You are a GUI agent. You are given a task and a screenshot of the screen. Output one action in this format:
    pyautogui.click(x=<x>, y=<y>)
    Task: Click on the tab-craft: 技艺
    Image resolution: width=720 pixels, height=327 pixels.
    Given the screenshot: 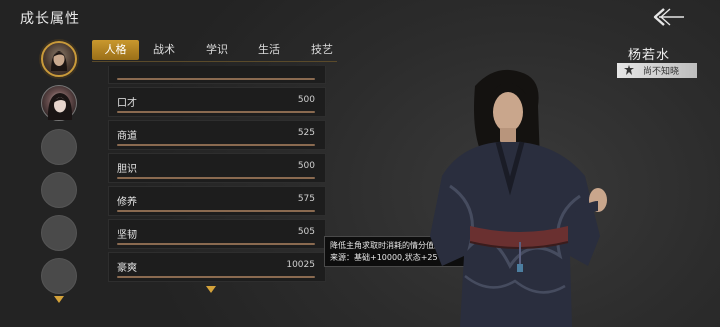 What is the action you would take?
    pyautogui.click(x=322, y=50)
    